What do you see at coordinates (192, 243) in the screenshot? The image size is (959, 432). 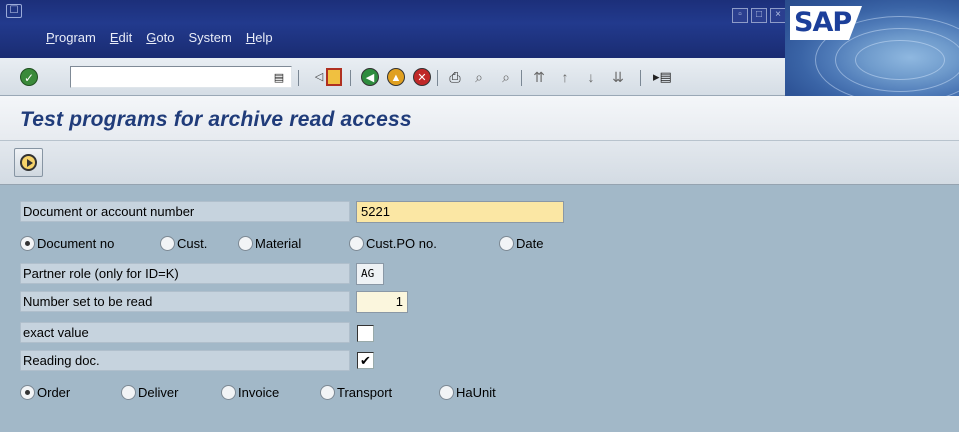 I see `radio-label: Cust.` at bounding box center [192, 243].